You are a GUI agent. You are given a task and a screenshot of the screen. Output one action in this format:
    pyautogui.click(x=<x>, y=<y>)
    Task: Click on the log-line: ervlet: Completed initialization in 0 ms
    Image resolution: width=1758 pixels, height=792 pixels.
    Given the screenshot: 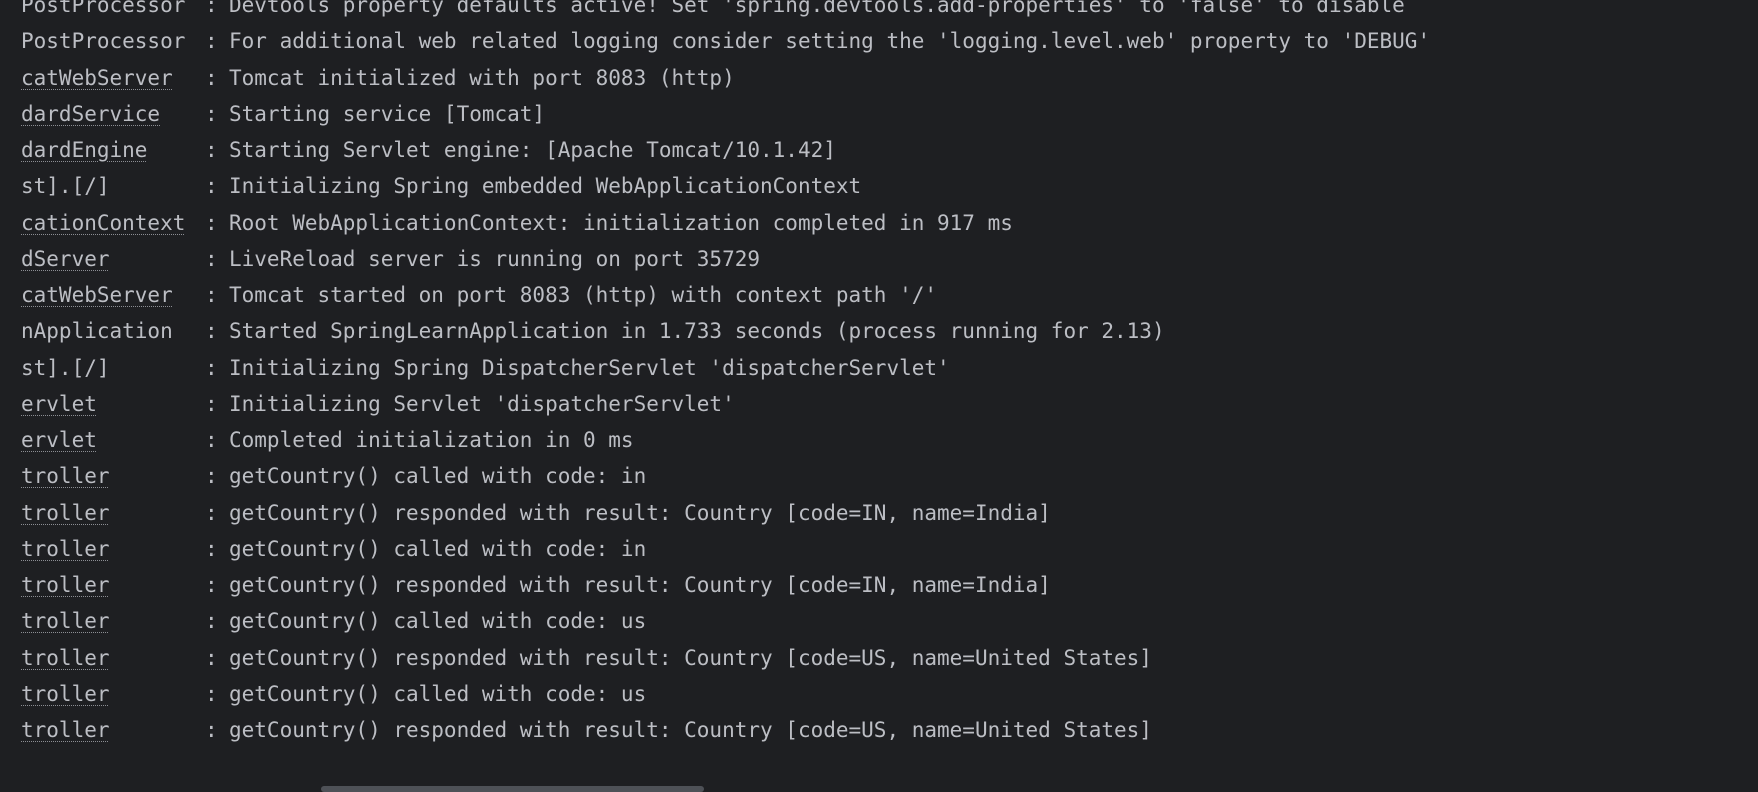 What is the action you would take?
    pyautogui.click(x=725, y=440)
    